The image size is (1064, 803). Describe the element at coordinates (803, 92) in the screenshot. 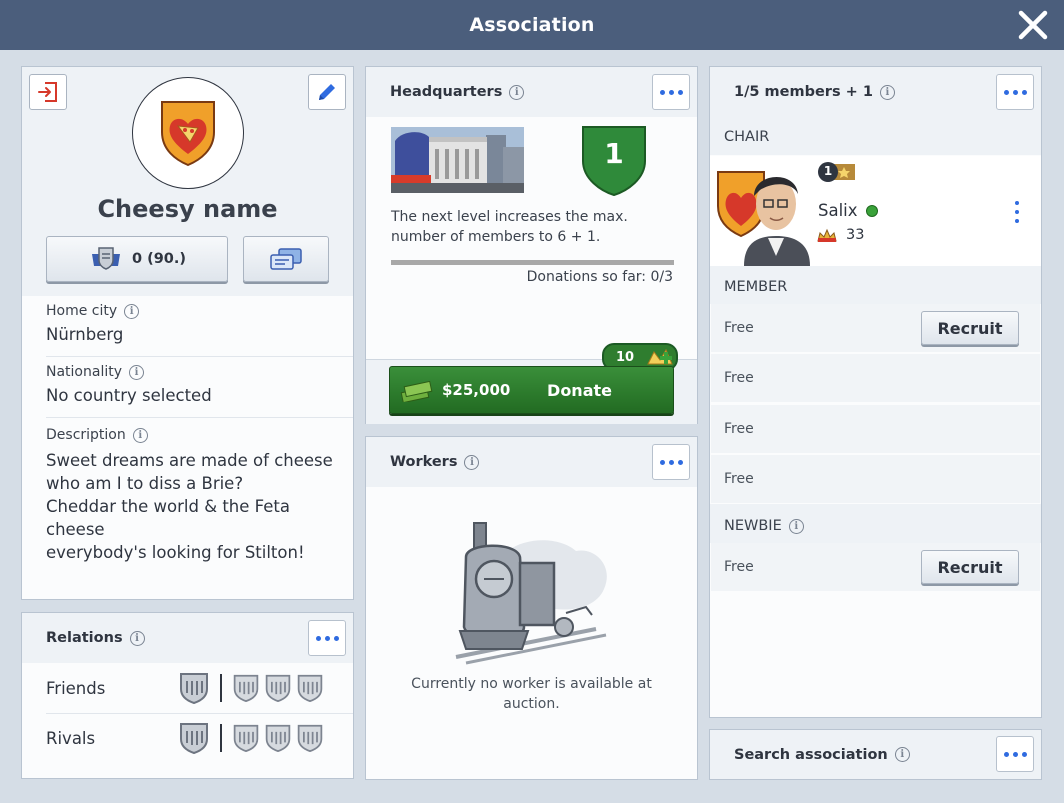

I see `members-title: 1/5 members + 1` at that location.